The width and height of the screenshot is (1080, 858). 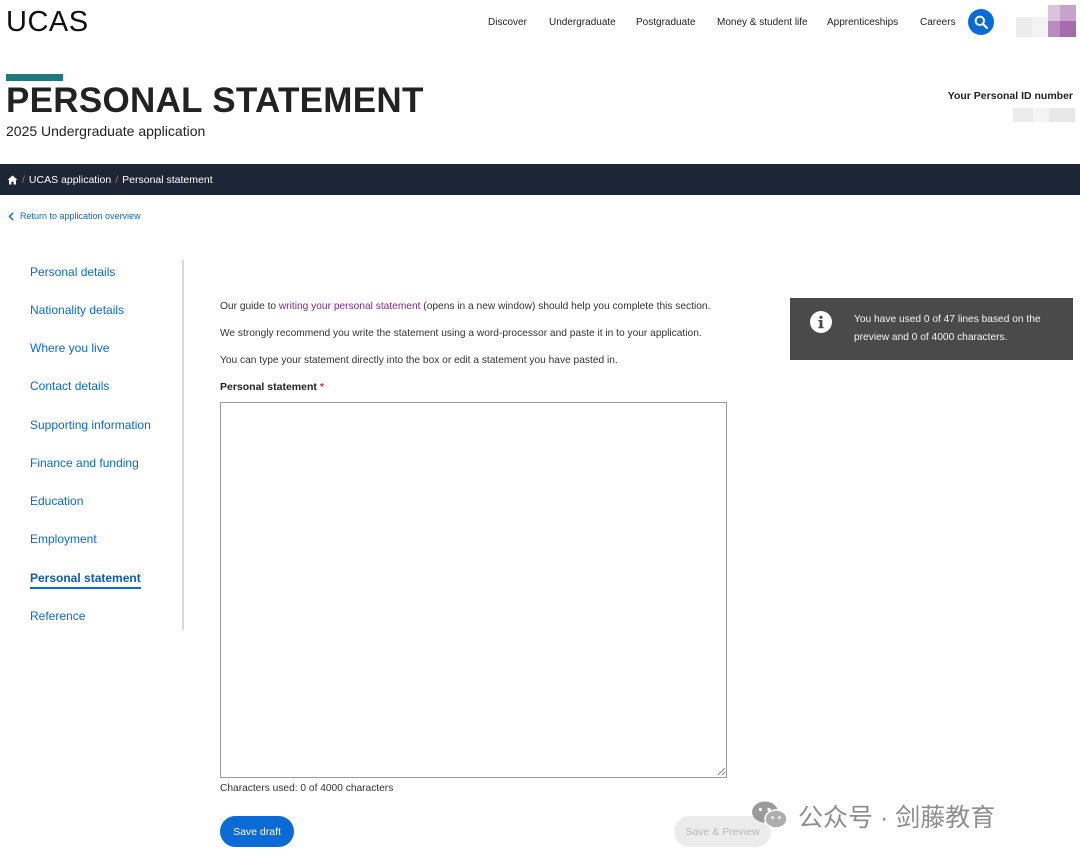 What do you see at coordinates (47, 22) in the screenshot?
I see `ucas-logo: UCAS` at bounding box center [47, 22].